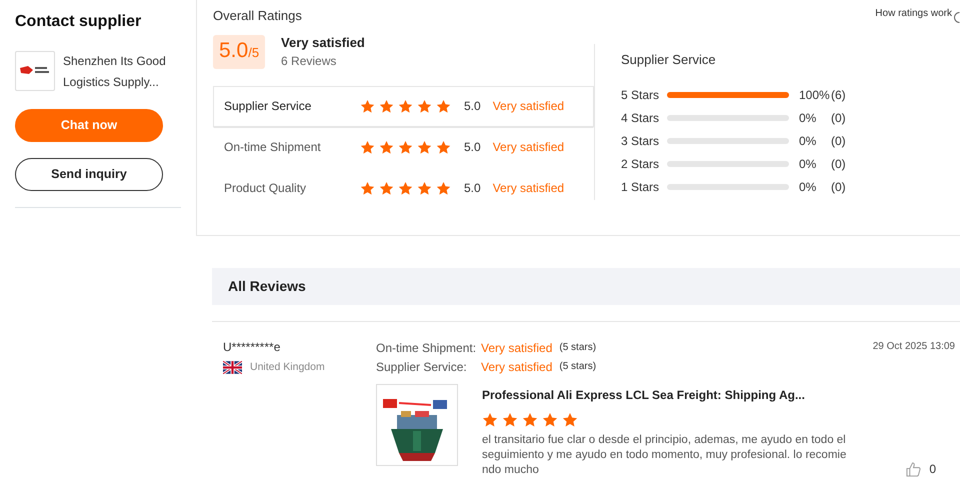 This screenshot has width=960, height=490. Describe the element at coordinates (665, 455) in the screenshot. I see `review-text: el transitario fue clar o desde el principio, ademas, me ayudo en todo el seguimiento y me ayudo en todo momento, muy profesional. lo recomiendo mucho` at that location.